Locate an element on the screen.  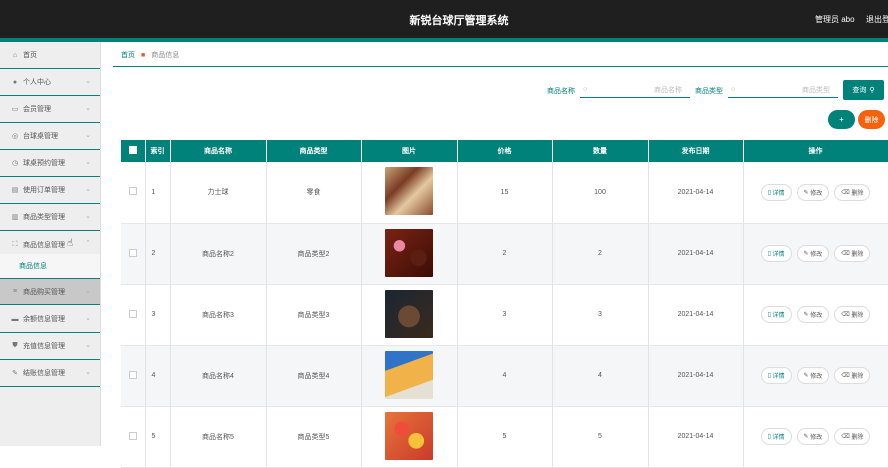
product-type-input: ○ 商品类型 is located at coordinates (783, 90).